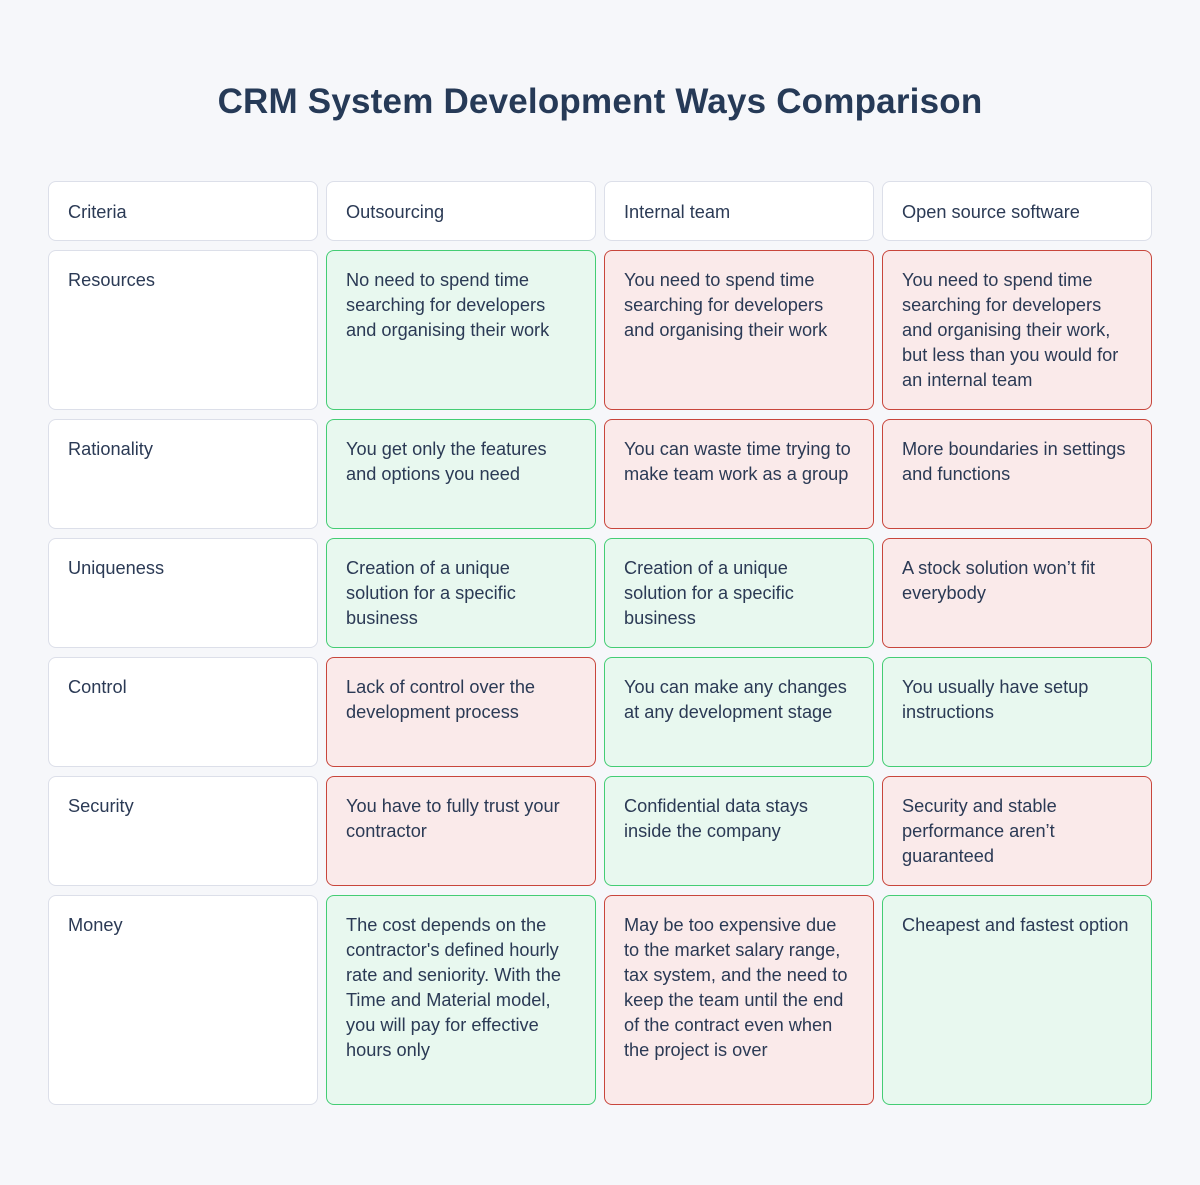  I want to click on column-header-open-source-software: Open source software, so click(1017, 211).